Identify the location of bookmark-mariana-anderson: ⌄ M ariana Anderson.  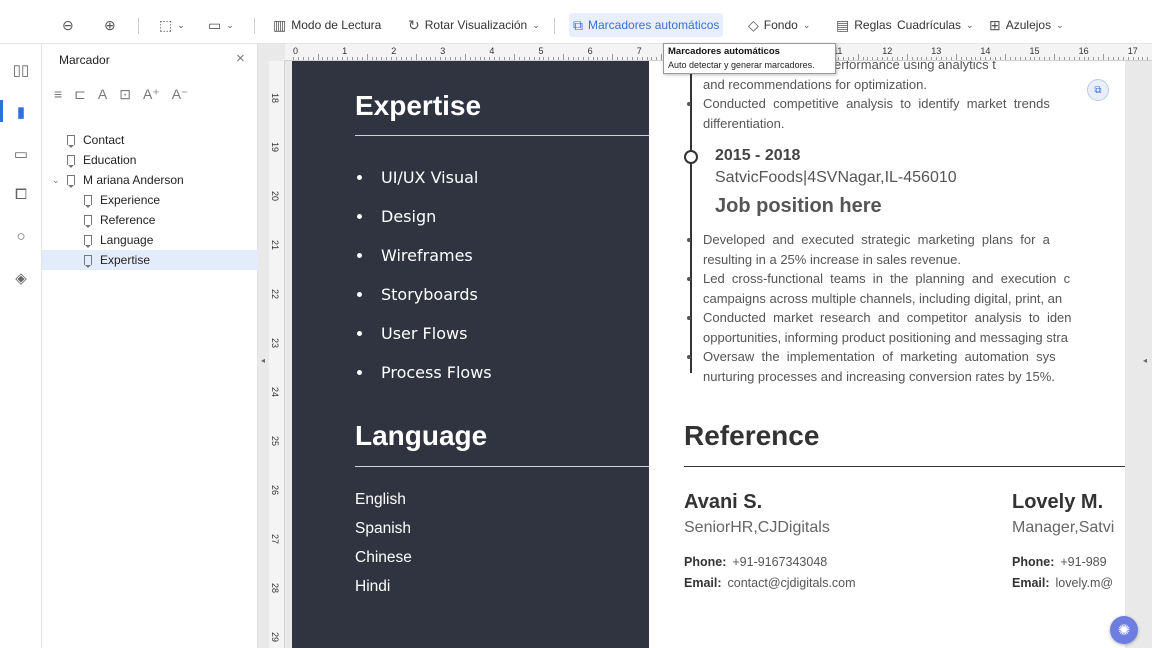
(150, 180).